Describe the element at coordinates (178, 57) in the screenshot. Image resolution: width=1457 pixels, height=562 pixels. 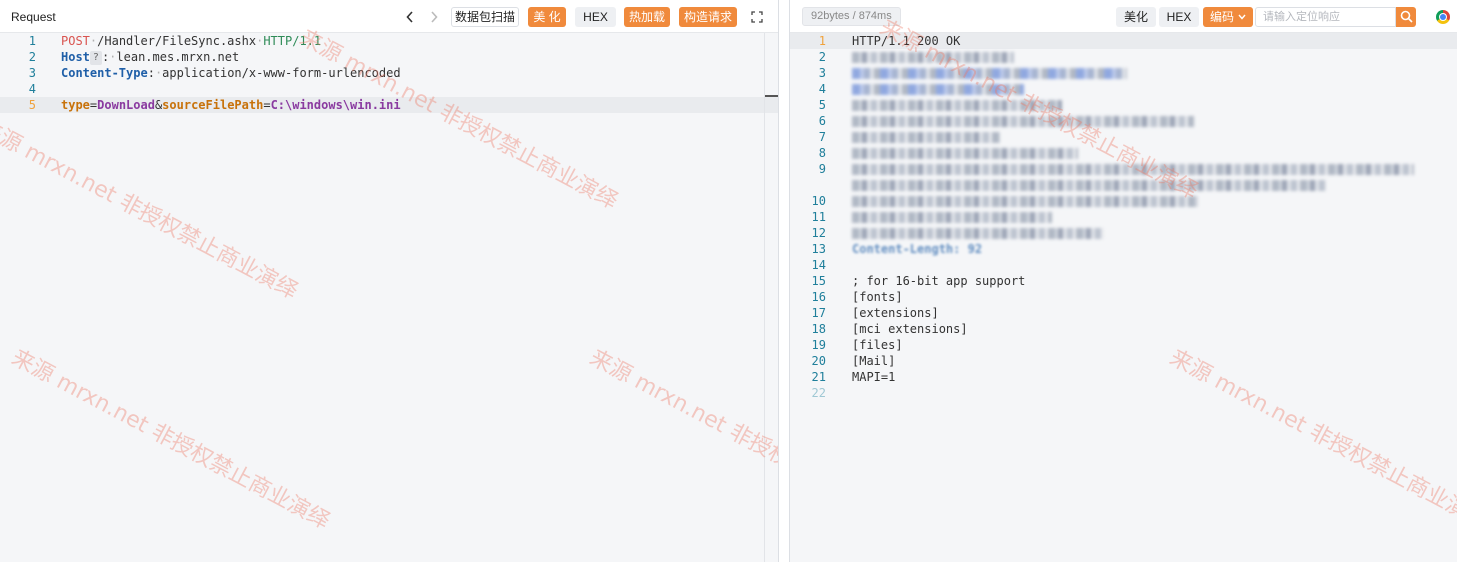
I see `header-value: lean.mes.mrxn.net` at that location.